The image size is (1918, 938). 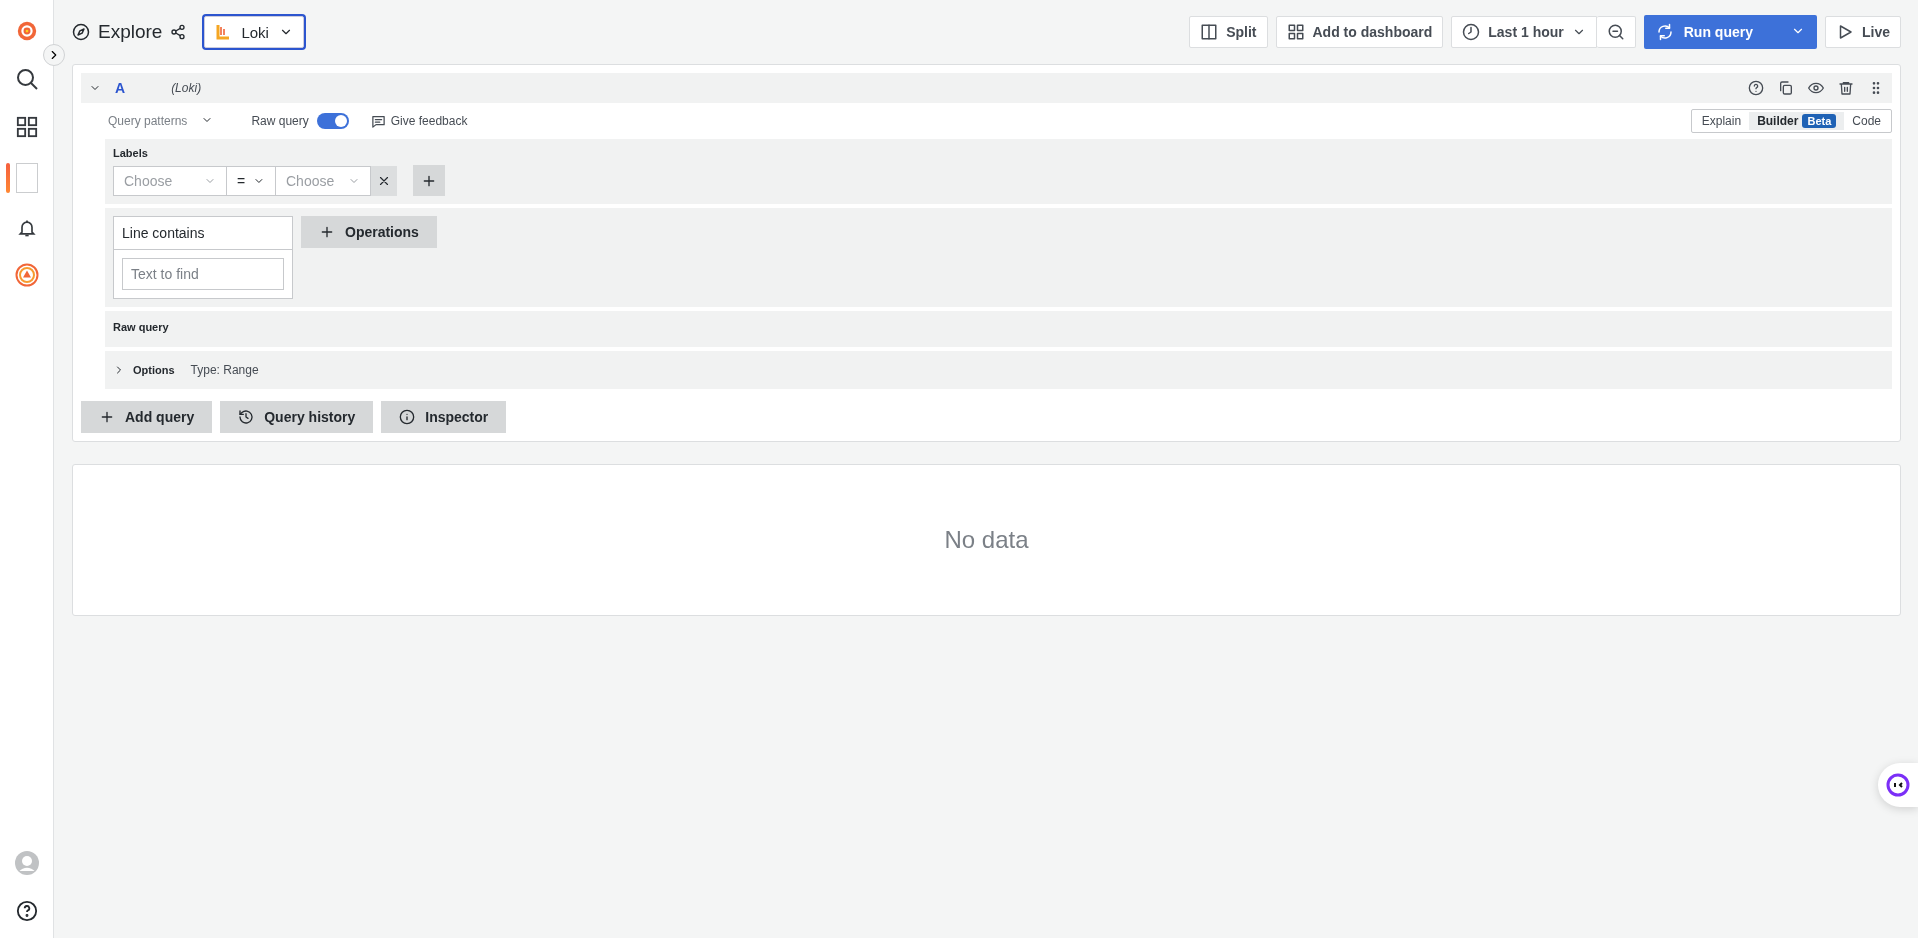 I want to click on no-data-message: No data, so click(x=986, y=540).